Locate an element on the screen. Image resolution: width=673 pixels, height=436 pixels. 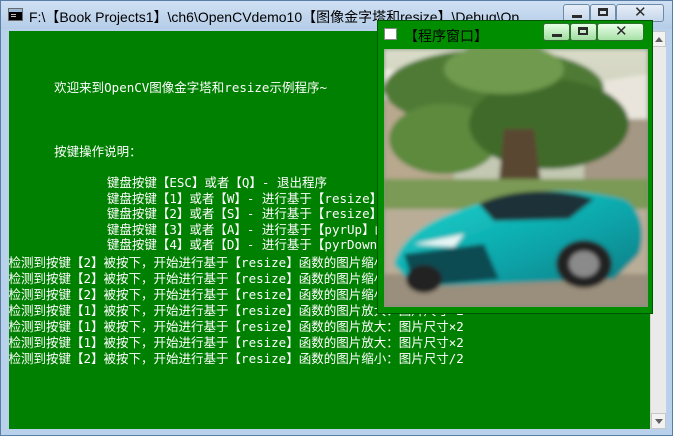
scroll-up-icon is located at coordinates (658, 39).